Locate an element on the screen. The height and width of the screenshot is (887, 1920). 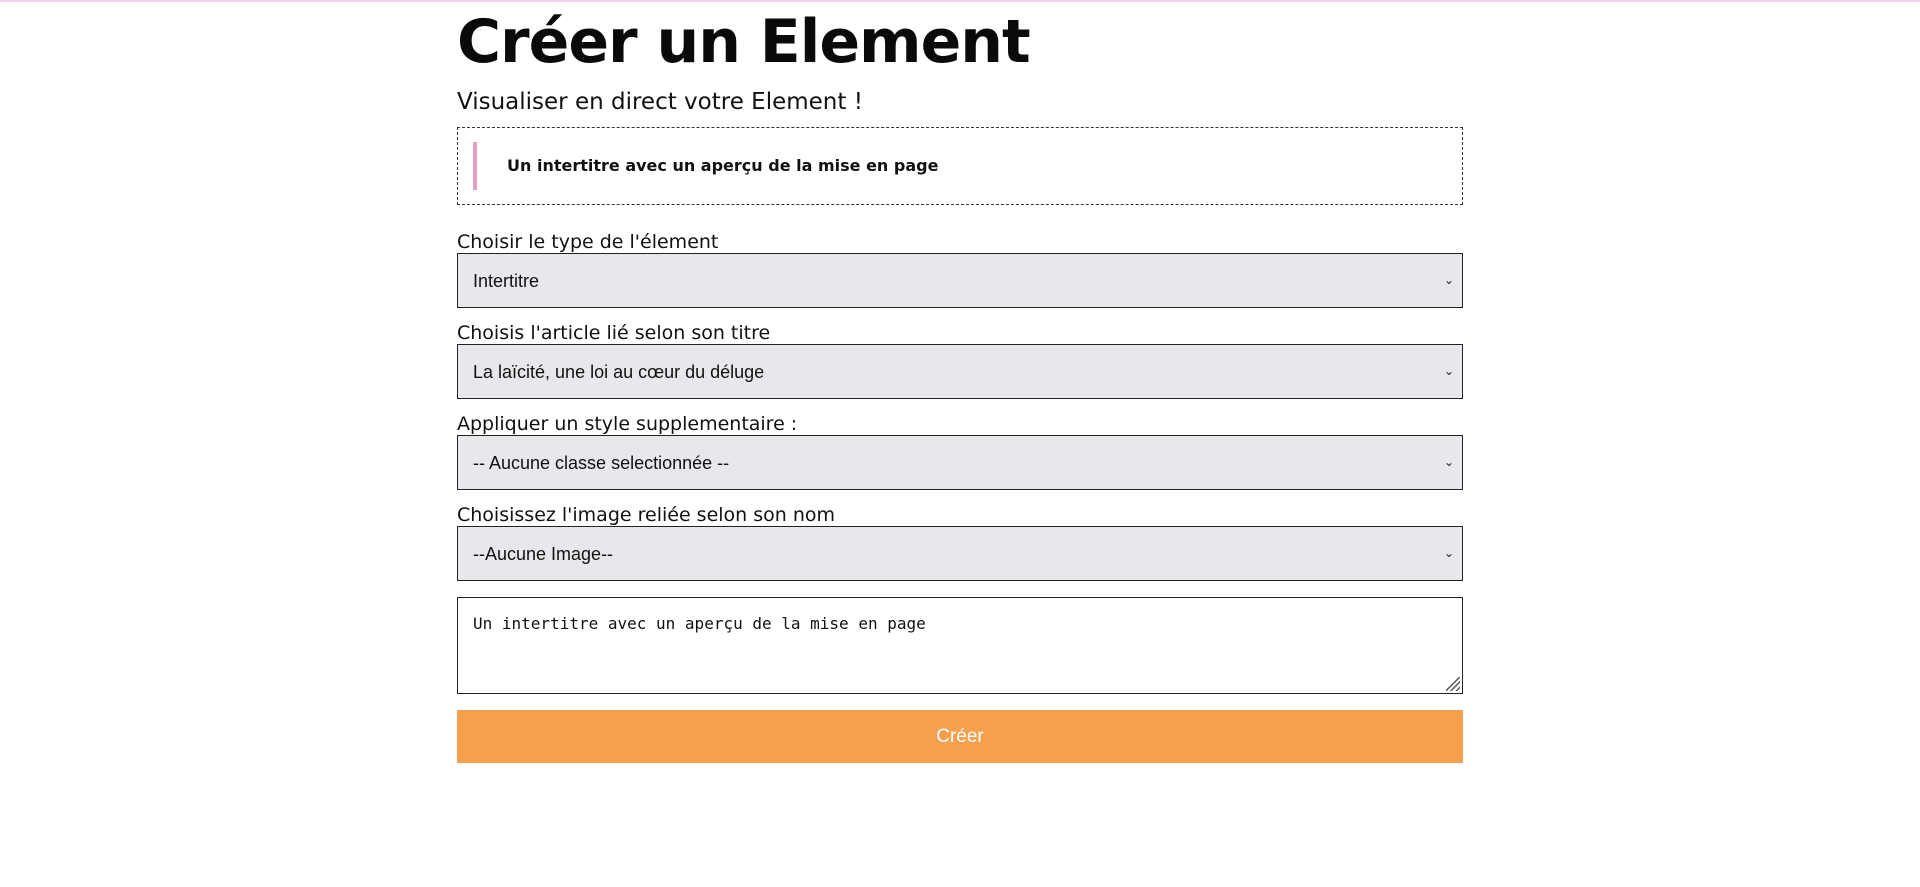
style-label: Appliquer un style supplementaire : is located at coordinates (627, 424).